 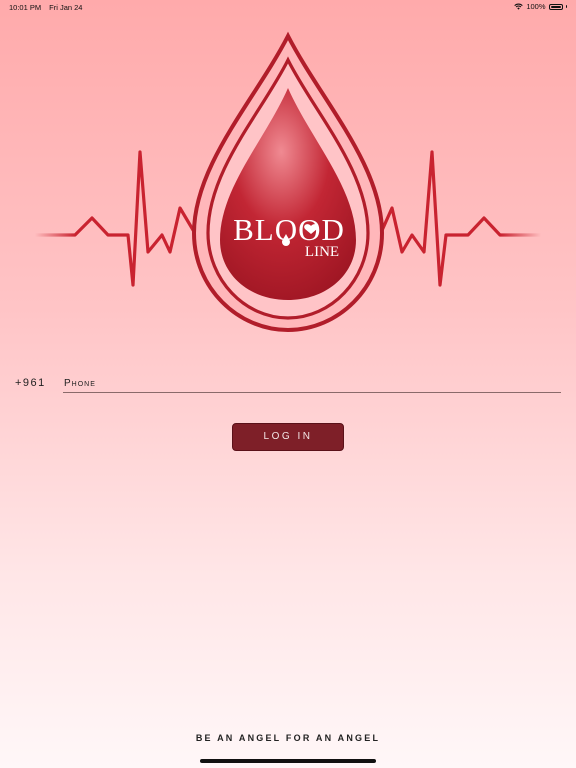 What do you see at coordinates (519, 6) in the screenshot?
I see `wifi-icon` at bounding box center [519, 6].